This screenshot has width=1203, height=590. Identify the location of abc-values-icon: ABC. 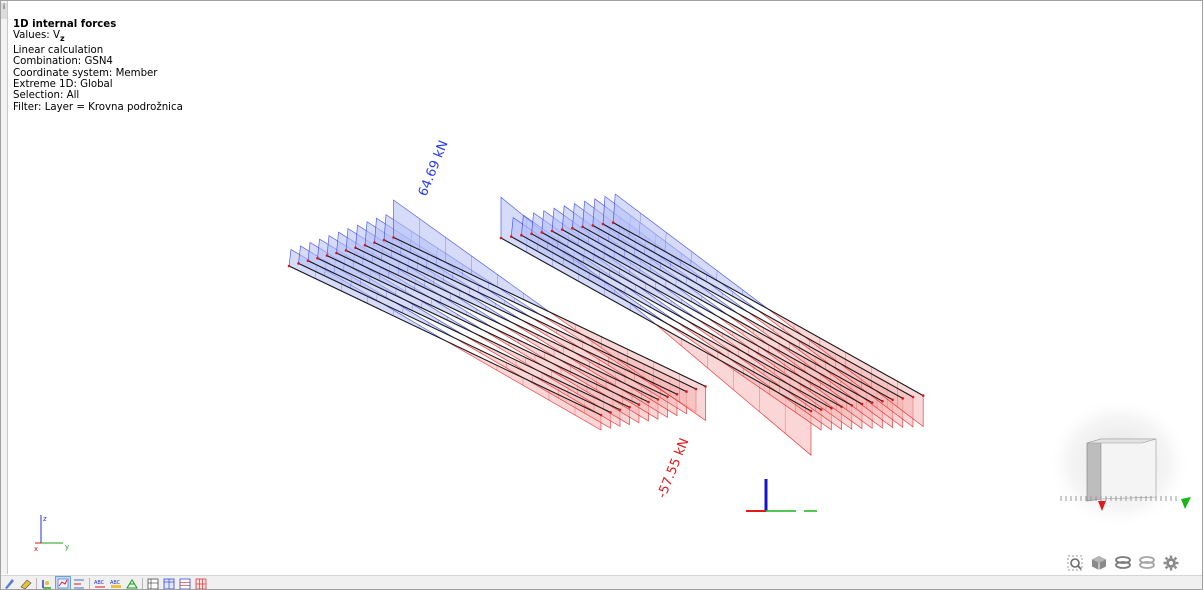
(116, 583).